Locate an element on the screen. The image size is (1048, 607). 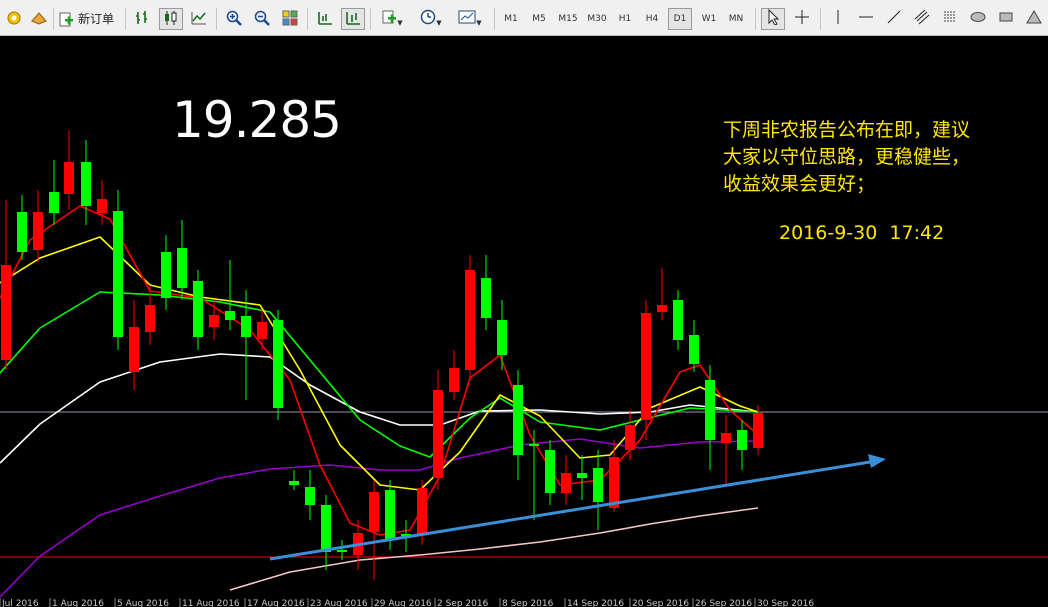
x-axis-label: 14 Sep 2016 is located at coordinates (595, 603).